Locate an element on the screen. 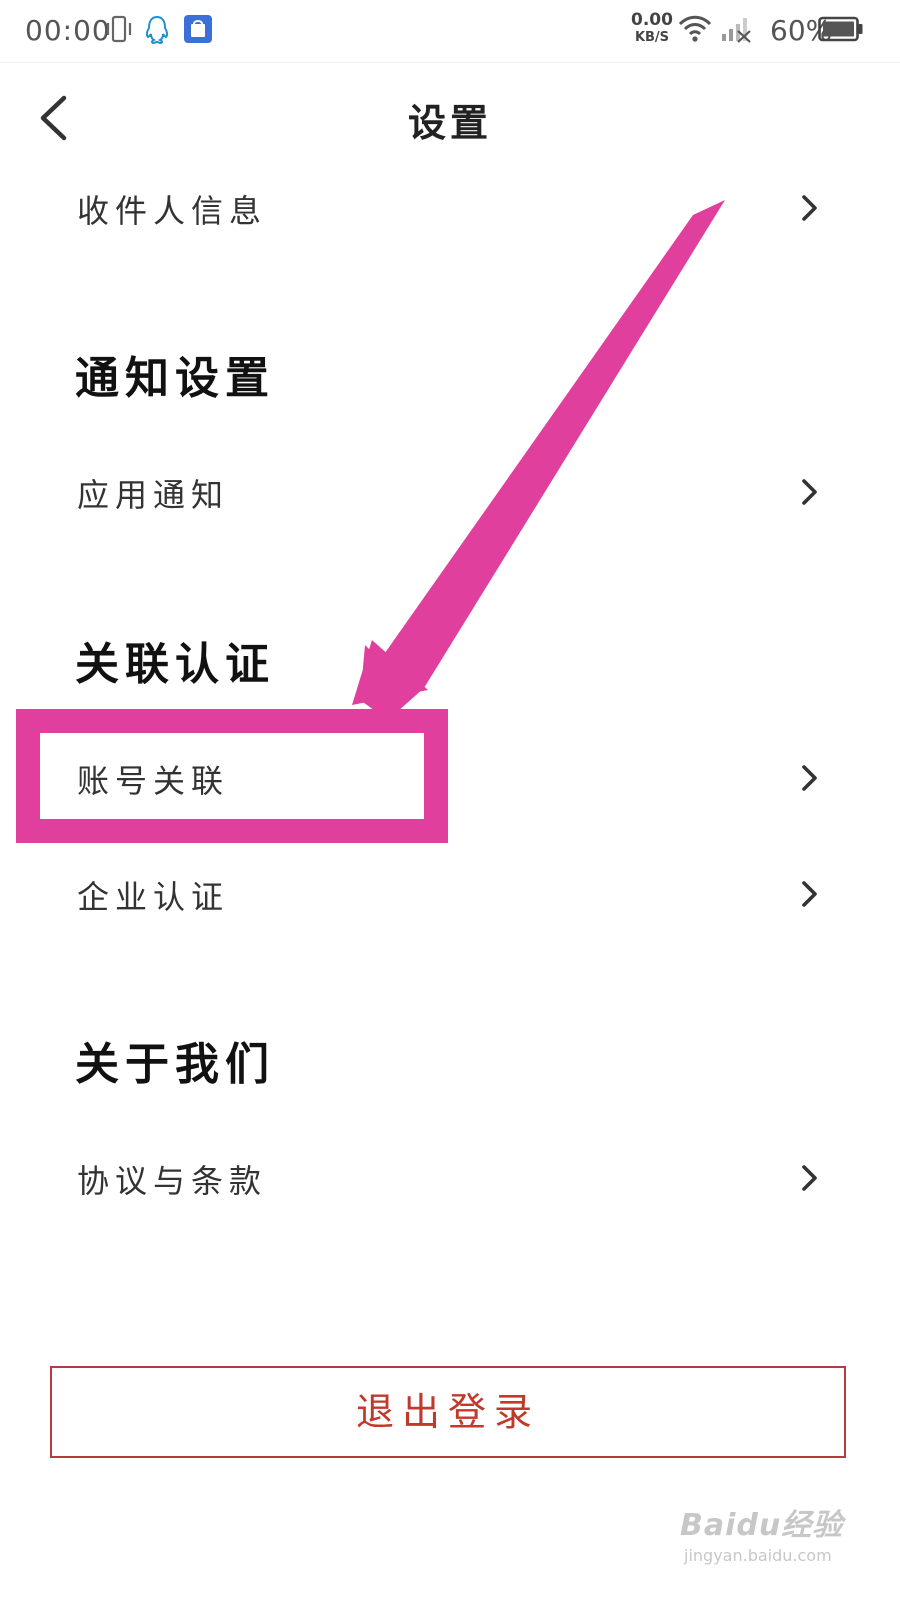 The image size is (900, 1600). page-title: 设置 is located at coordinates (449, 123).